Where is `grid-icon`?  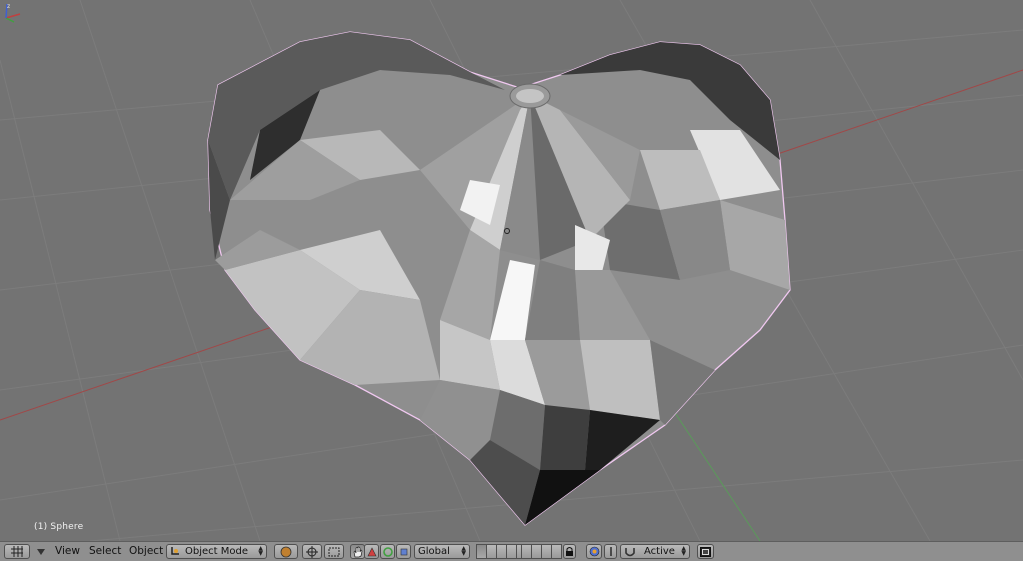 grid-icon is located at coordinates (17, 551).